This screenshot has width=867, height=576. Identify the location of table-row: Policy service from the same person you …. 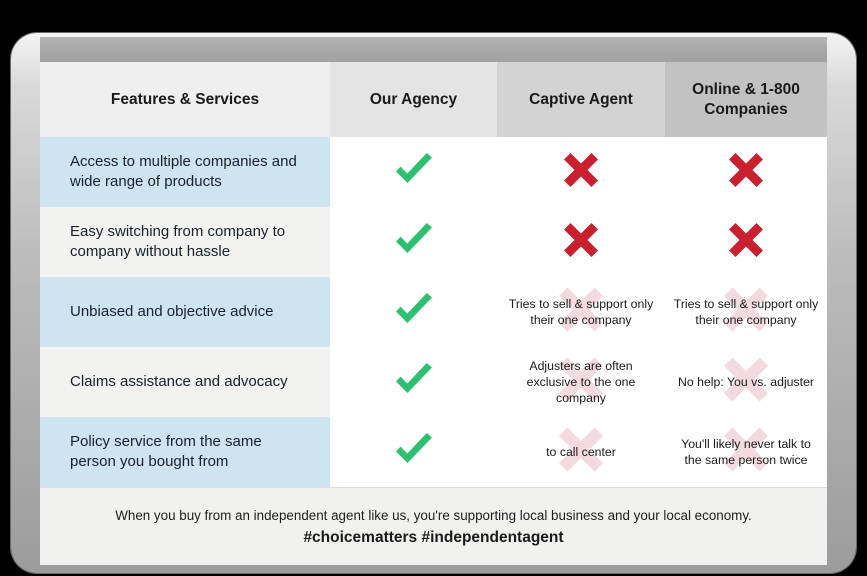
(433, 452).